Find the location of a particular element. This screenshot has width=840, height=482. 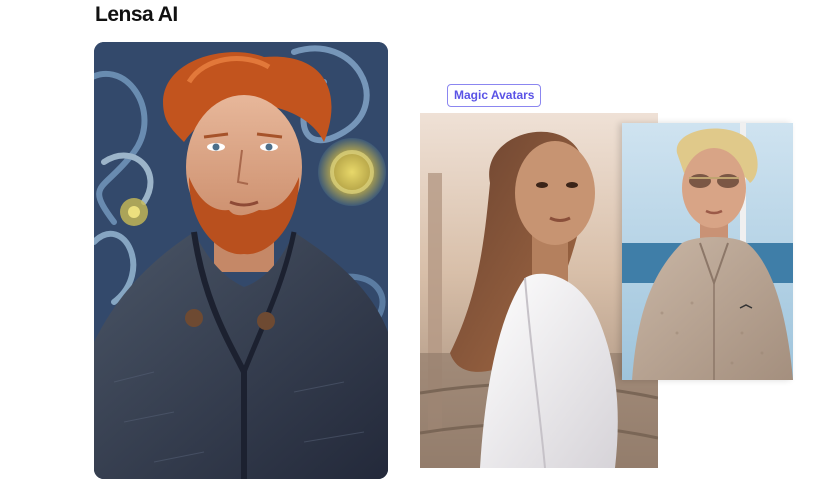

page-title: Lensa AI is located at coordinates (136, 14).